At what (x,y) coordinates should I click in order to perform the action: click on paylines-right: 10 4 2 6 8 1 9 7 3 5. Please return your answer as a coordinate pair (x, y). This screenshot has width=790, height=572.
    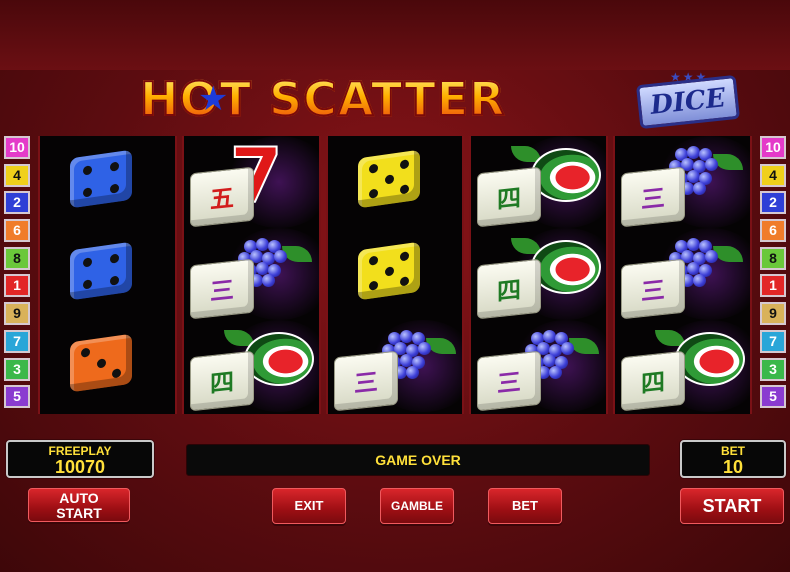
    Looking at the image, I should click on (773, 274).